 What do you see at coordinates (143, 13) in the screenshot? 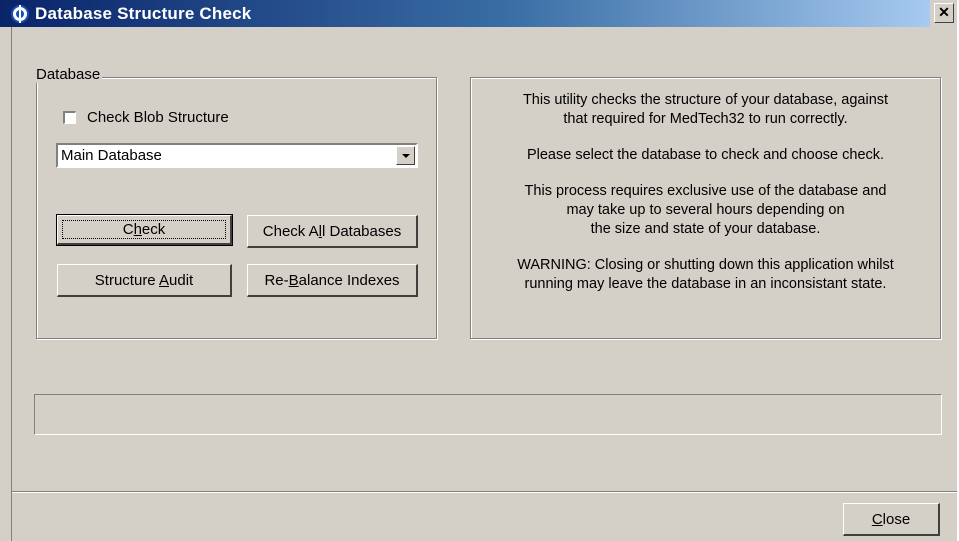
I see `window-title: Database Structure Check` at bounding box center [143, 13].